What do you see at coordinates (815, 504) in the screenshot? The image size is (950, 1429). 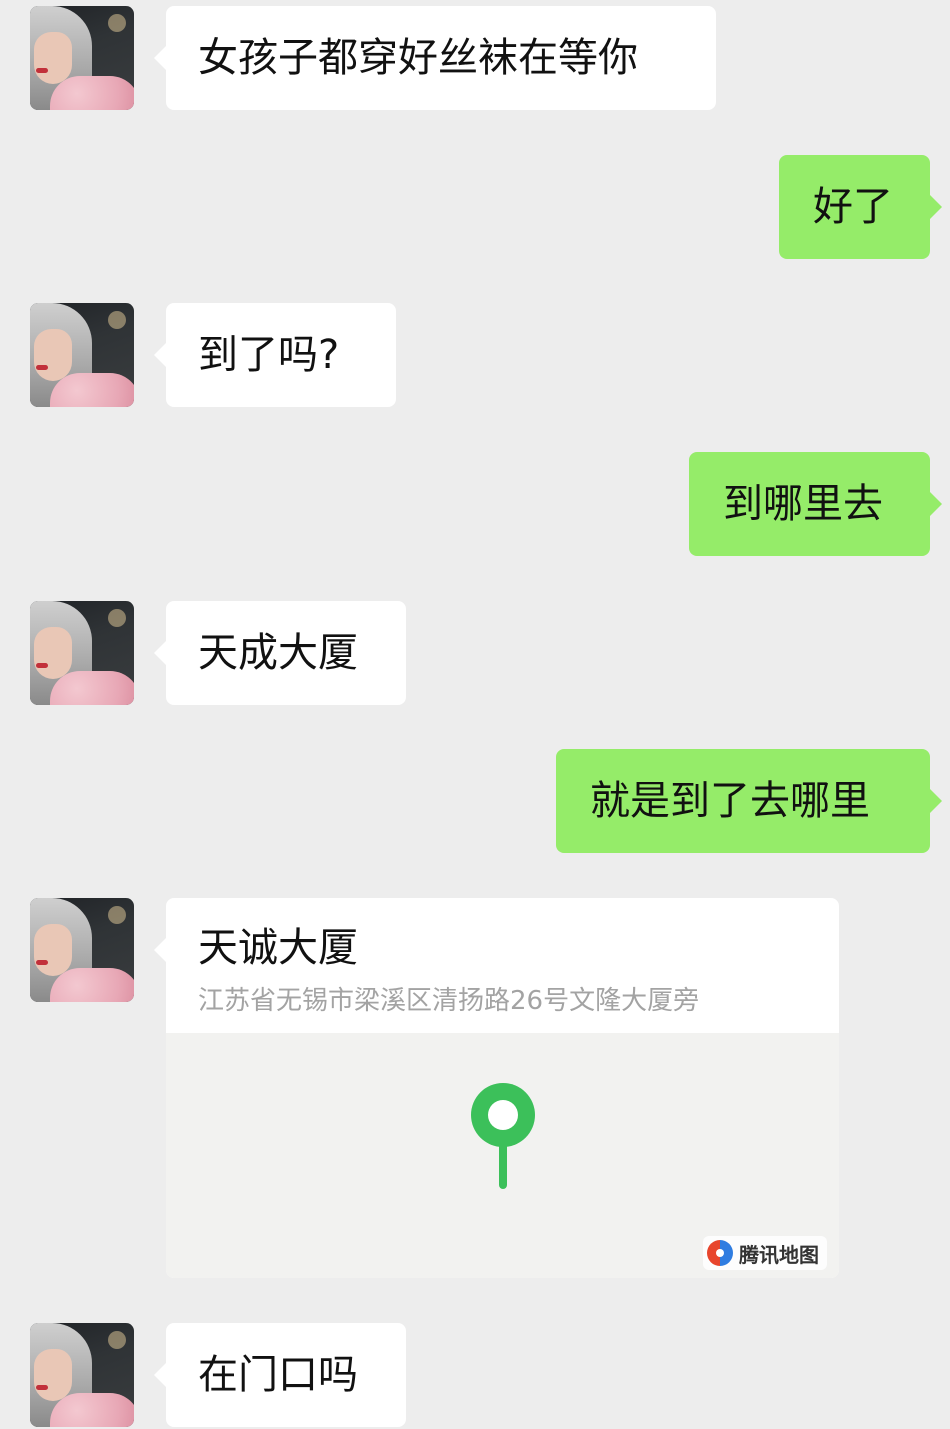 I see `message-bubble-outgoing: 到哪里去` at bounding box center [815, 504].